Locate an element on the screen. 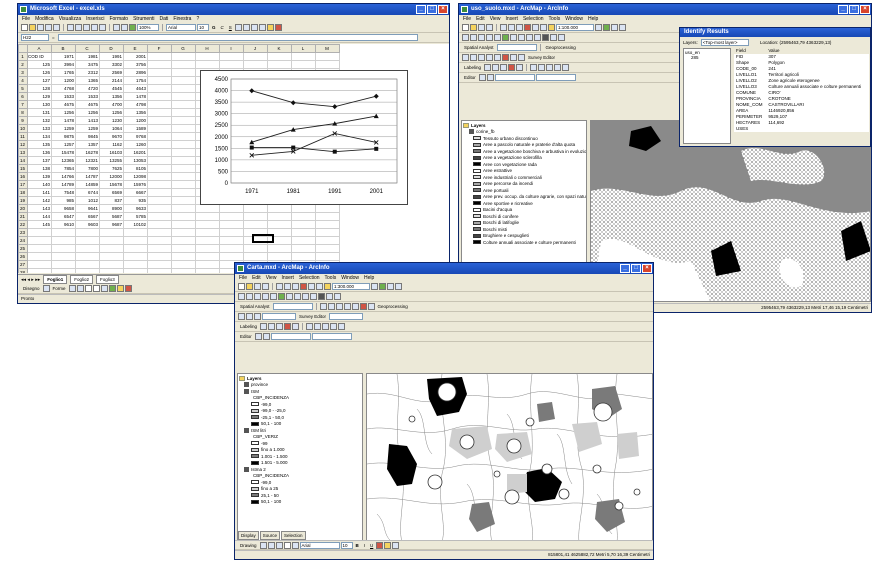 This screenshot has width=881, height=563. select-elements-icon is located at coordinates (263, 545).